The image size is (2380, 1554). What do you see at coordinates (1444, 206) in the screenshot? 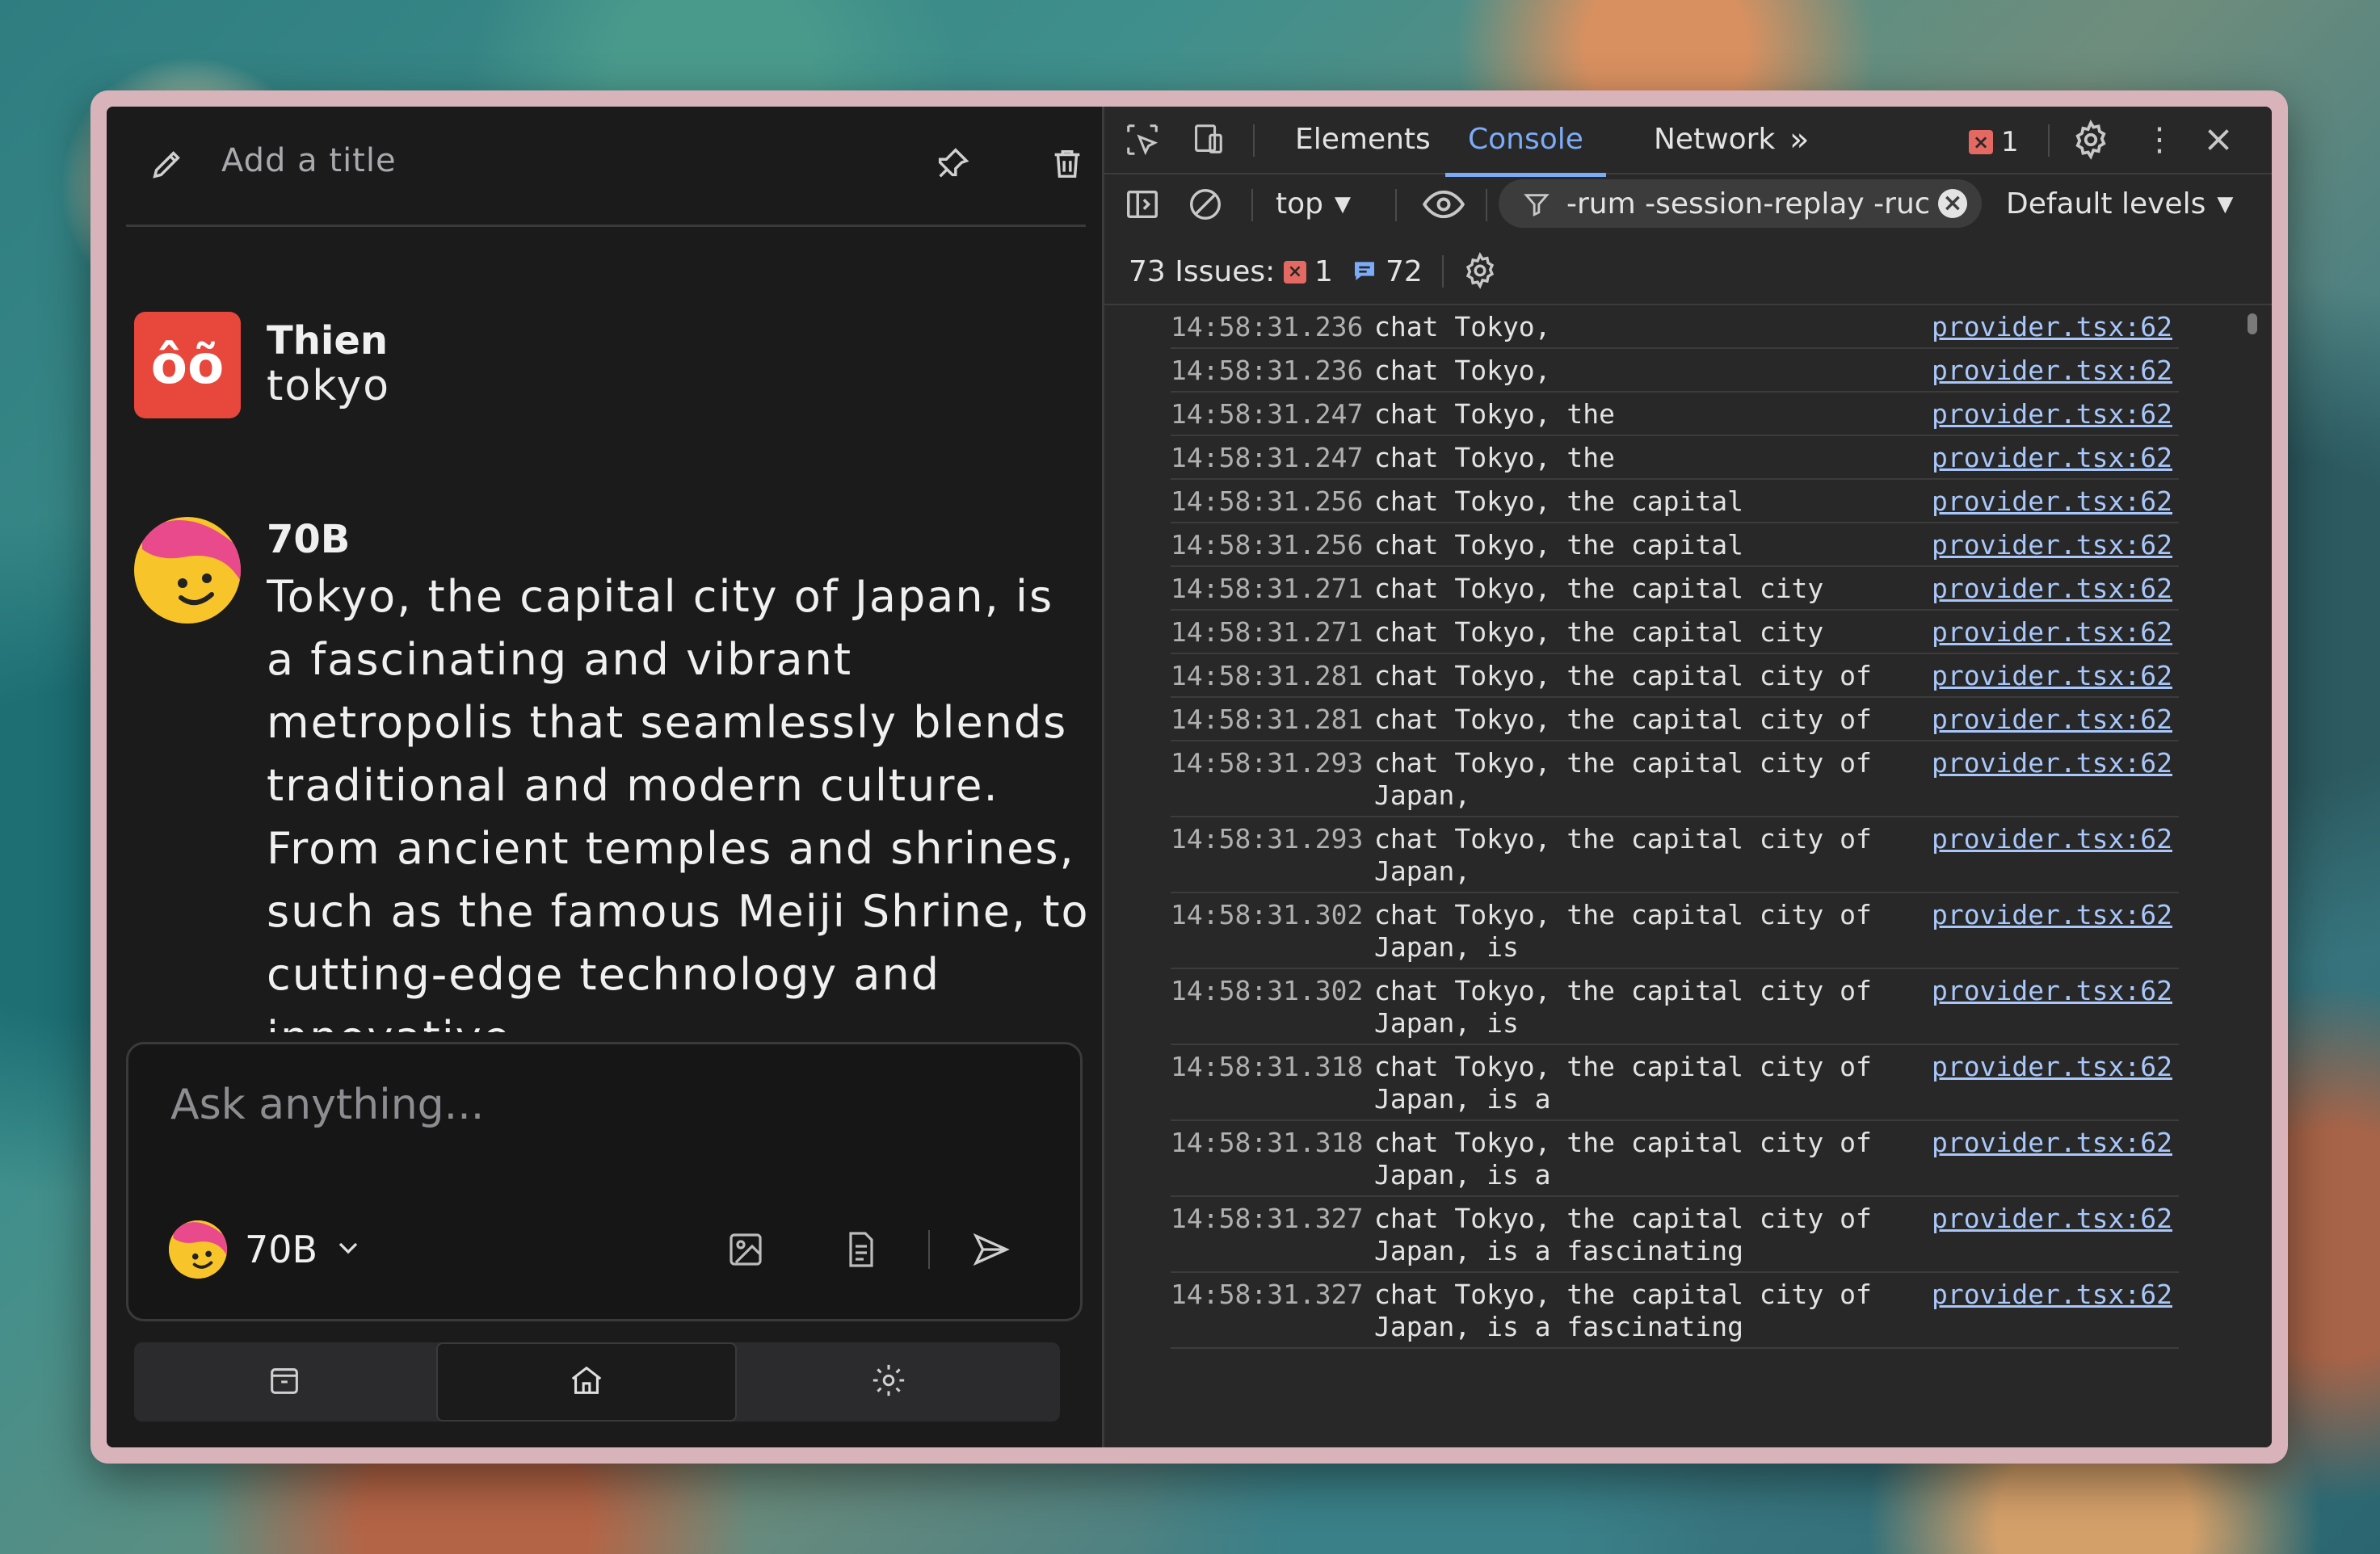
I see `eye-icon` at bounding box center [1444, 206].